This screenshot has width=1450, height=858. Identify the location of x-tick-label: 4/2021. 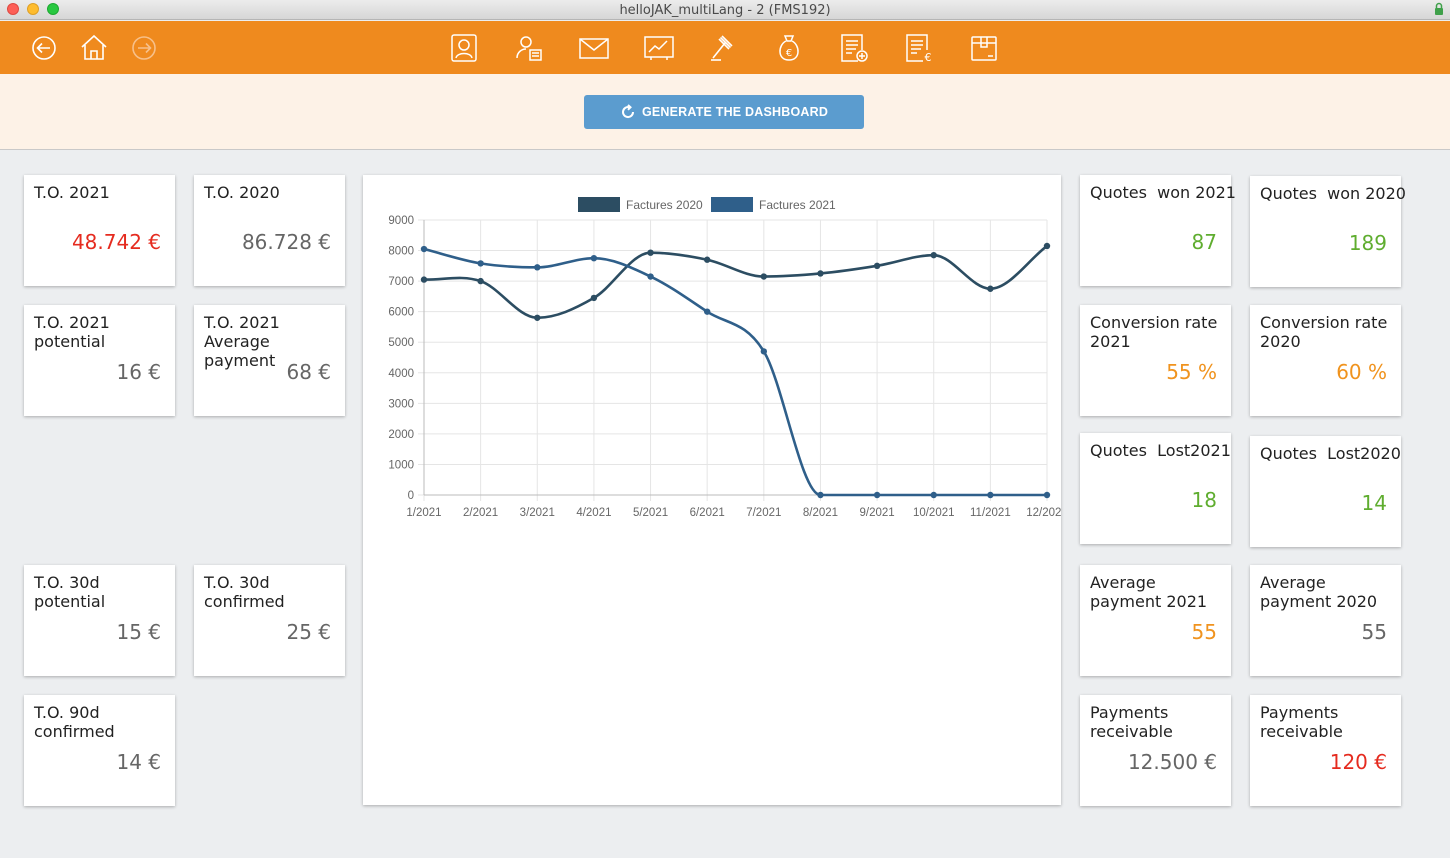
(593, 513).